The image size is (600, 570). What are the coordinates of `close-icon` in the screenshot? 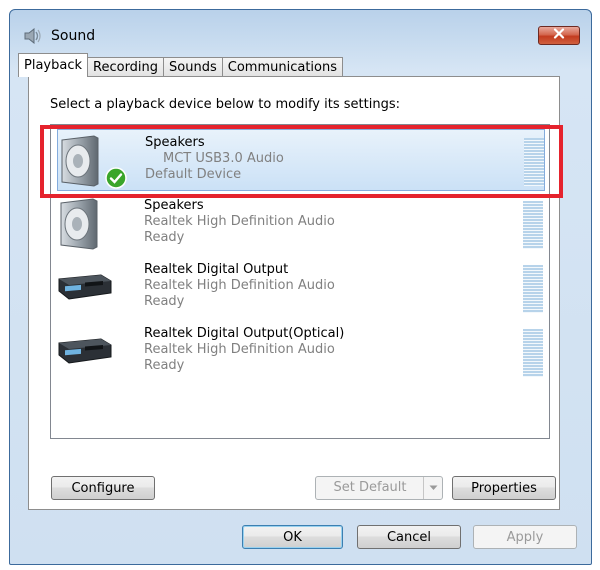 It's located at (559, 35).